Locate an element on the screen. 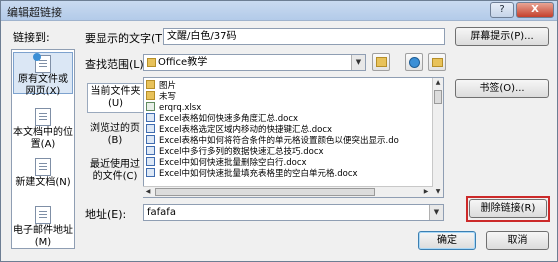 This screenshot has width=558, height=262. scroll-down-icon: ▼ is located at coordinates (438, 192).